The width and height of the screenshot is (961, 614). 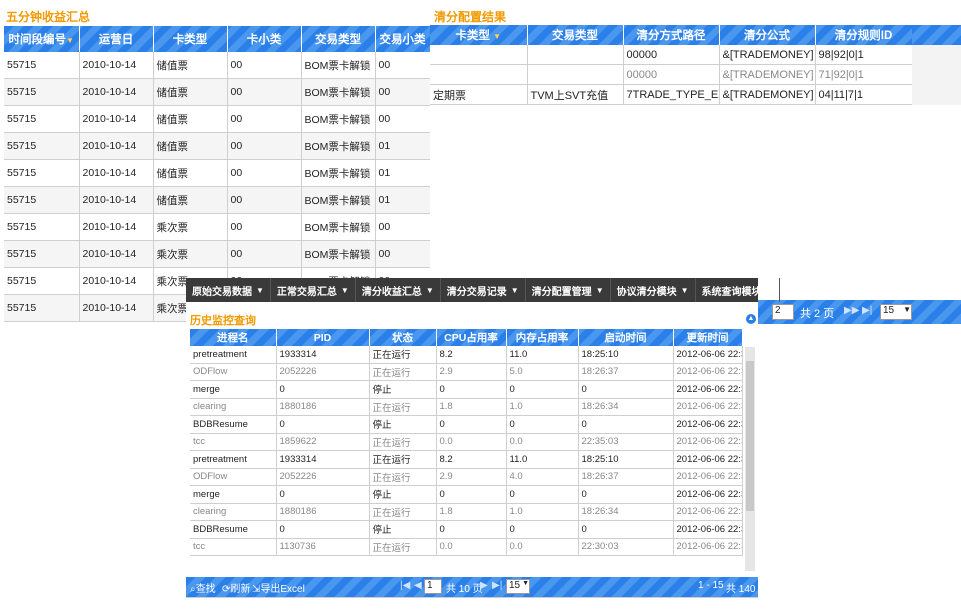 What do you see at coordinates (398, 290) in the screenshot?
I see `menu-item: 清分收益汇总 ▼` at bounding box center [398, 290].